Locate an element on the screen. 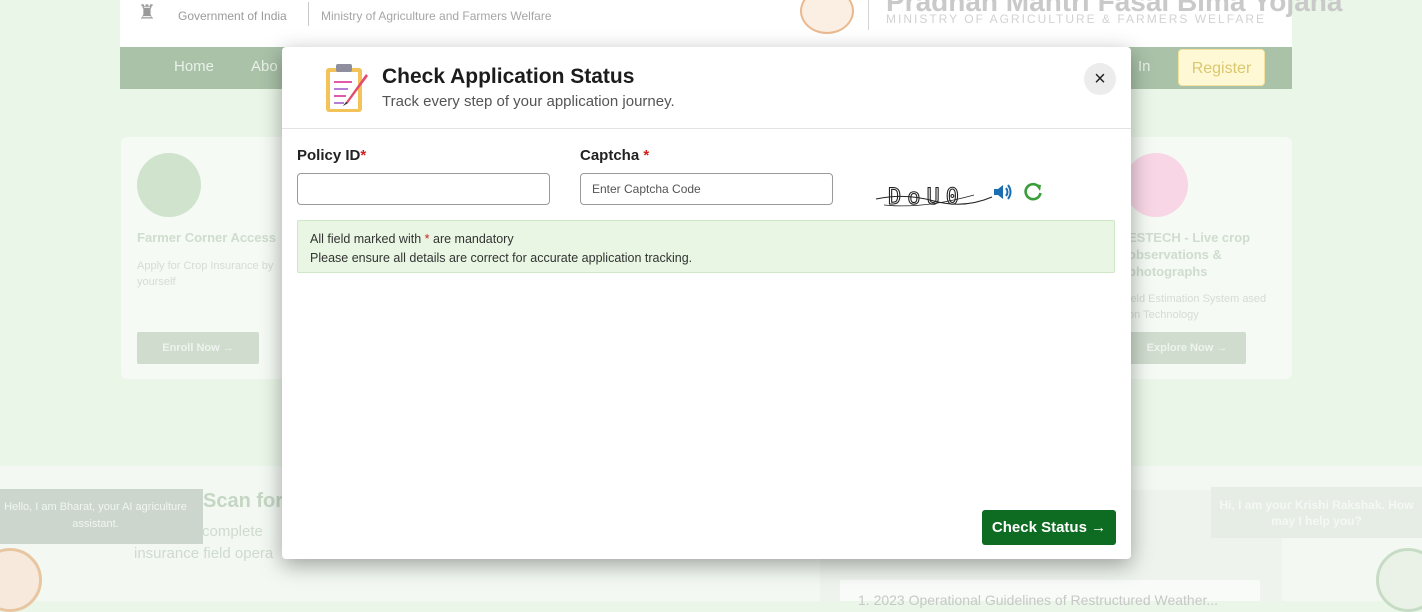 The width and height of the screenshot is (1422, 612). speaker-icon is located at coordinates (1003, 192).